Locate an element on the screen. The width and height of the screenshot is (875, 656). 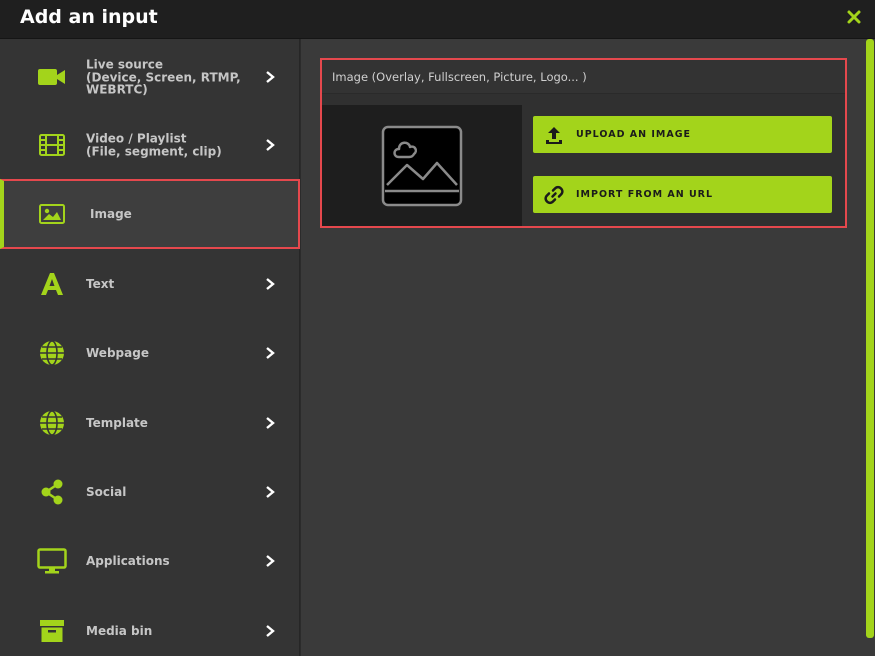
dialog-titlebar: Add an input is located at coordinates (437, 19).